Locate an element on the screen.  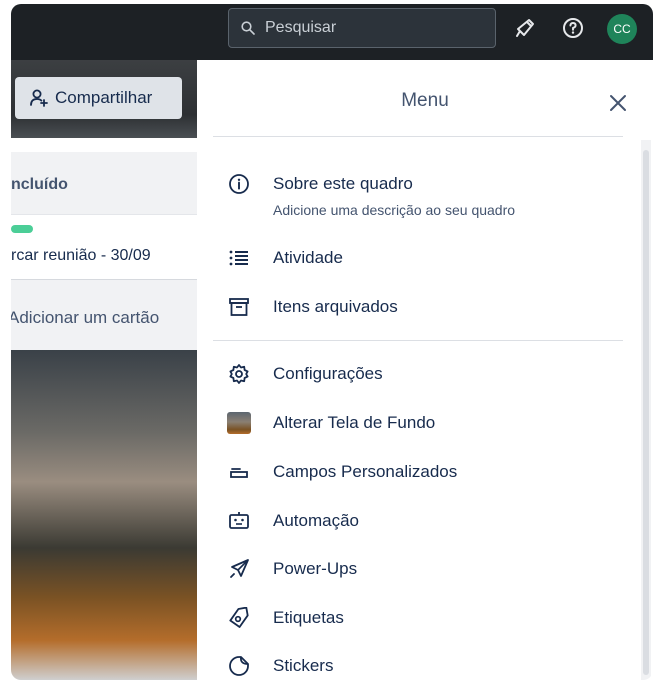
list-title: ncluído is located at coordinates (39, 185).